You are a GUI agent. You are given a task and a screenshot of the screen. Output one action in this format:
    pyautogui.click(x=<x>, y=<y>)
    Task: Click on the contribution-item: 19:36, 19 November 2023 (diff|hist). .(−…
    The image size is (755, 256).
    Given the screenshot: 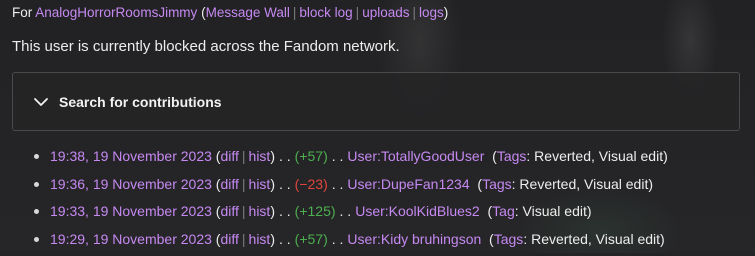 What is the action you would take?
    pyautogui.click(x=359, y=188)
    